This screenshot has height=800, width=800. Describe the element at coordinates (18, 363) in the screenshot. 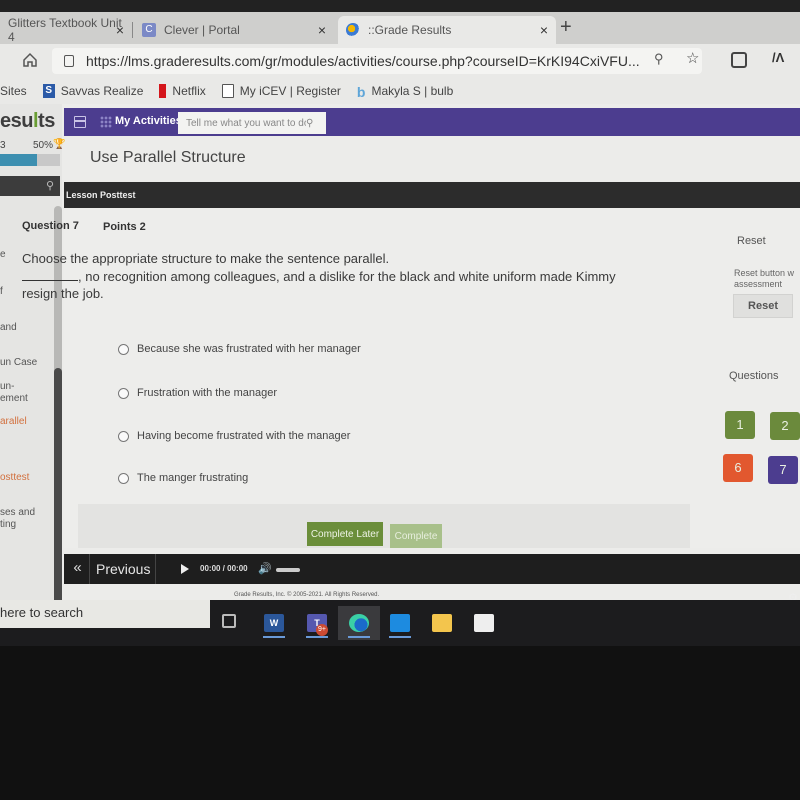

I see `sidebar-item: un Case` at that location.